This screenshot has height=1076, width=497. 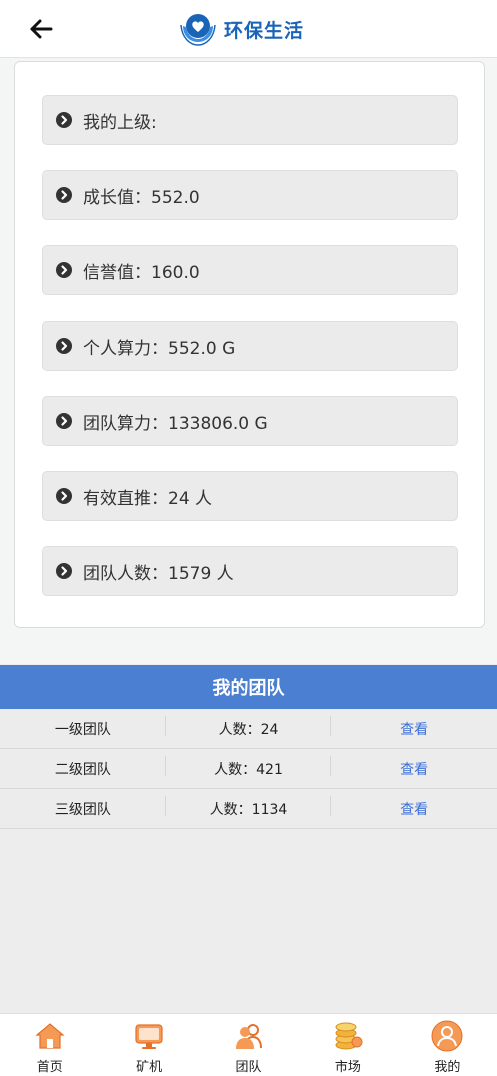 I want to click on home-icon, so click(x=50, y=1036).